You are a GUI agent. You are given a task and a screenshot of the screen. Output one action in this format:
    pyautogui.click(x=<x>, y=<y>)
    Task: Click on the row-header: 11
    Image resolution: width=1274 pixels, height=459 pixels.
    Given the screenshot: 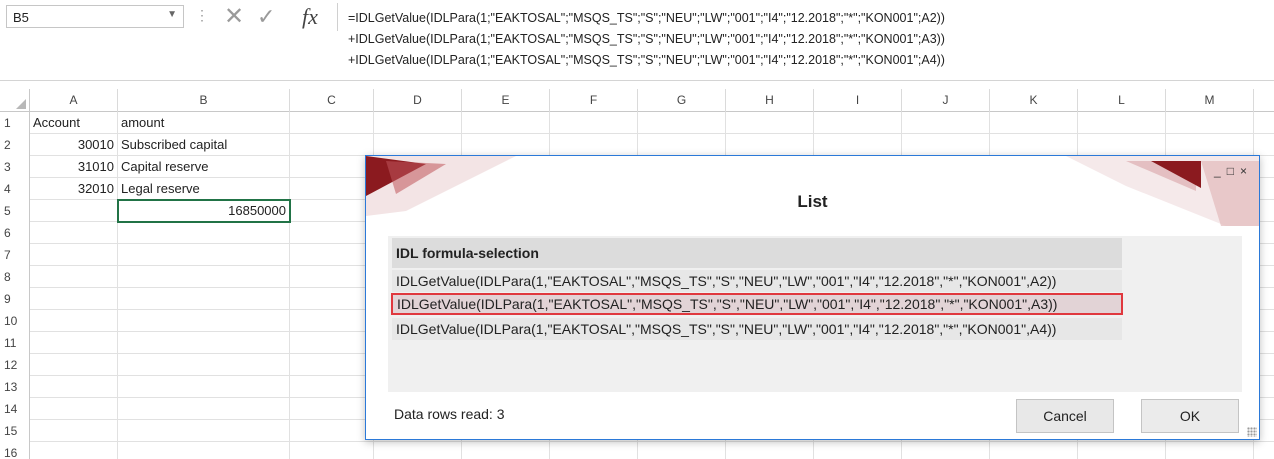 What is the action you would take?
    pyautogui.click(x=15, y=343)
    